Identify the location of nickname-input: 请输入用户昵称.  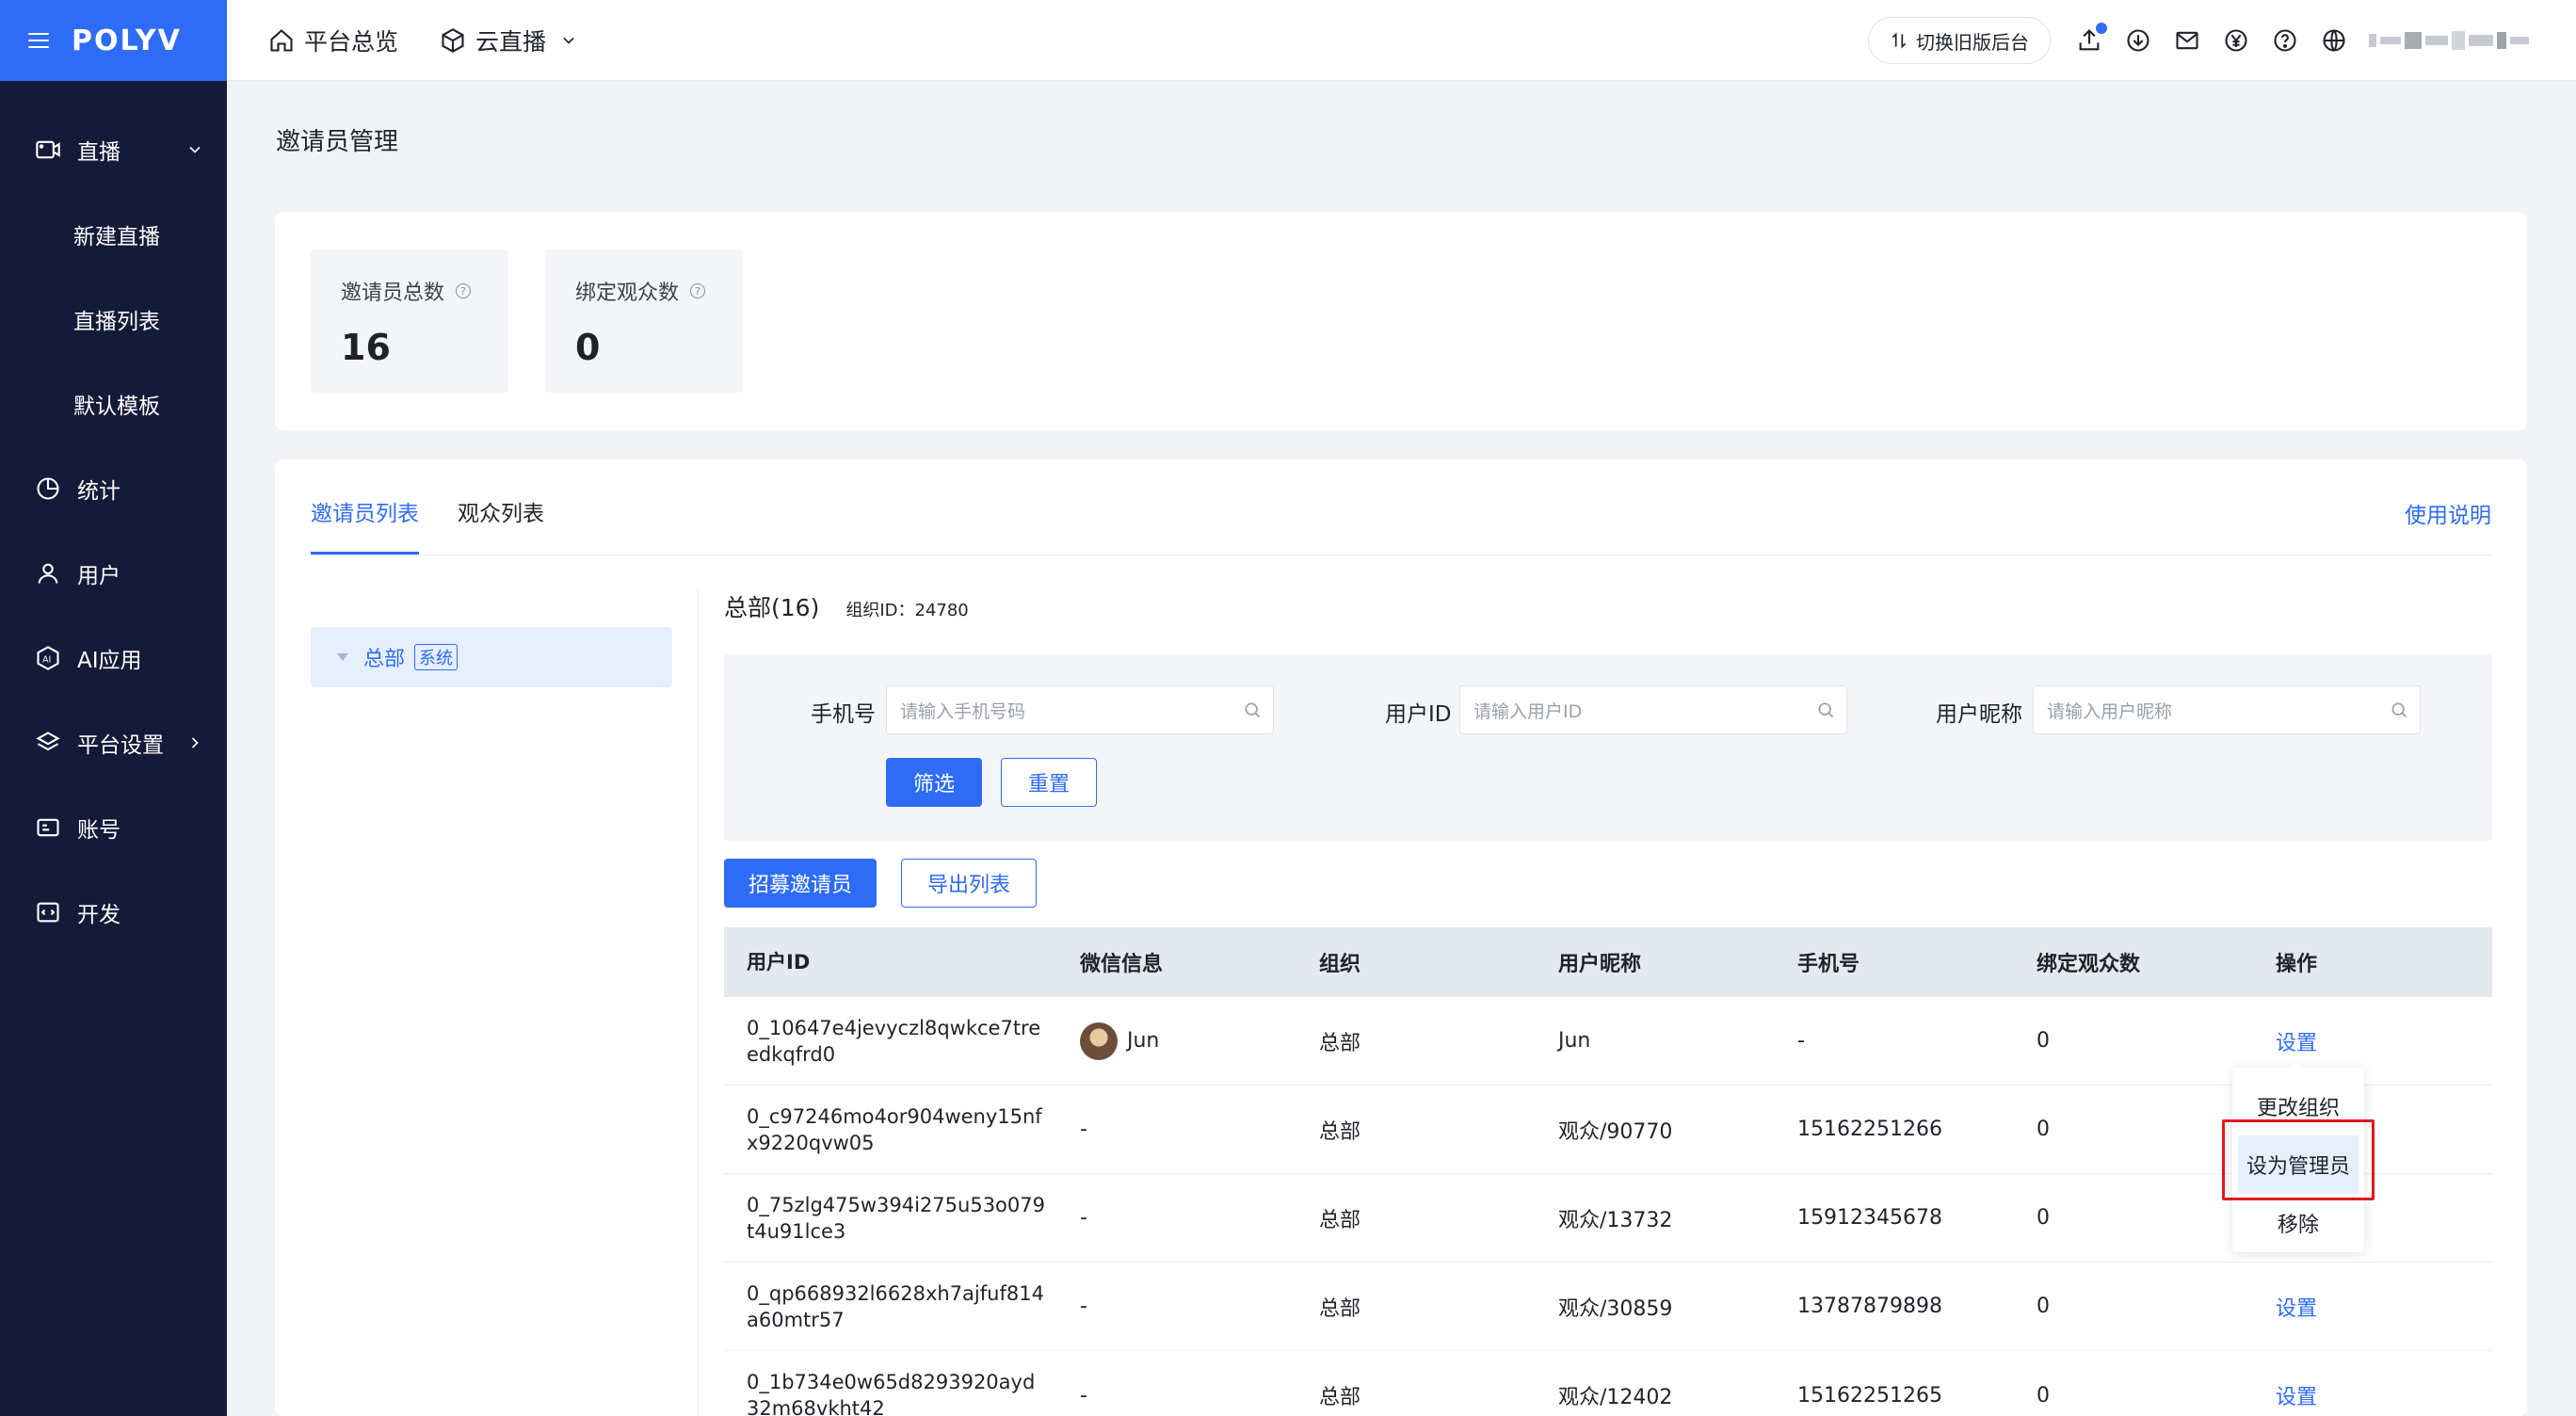
(2227, 710).